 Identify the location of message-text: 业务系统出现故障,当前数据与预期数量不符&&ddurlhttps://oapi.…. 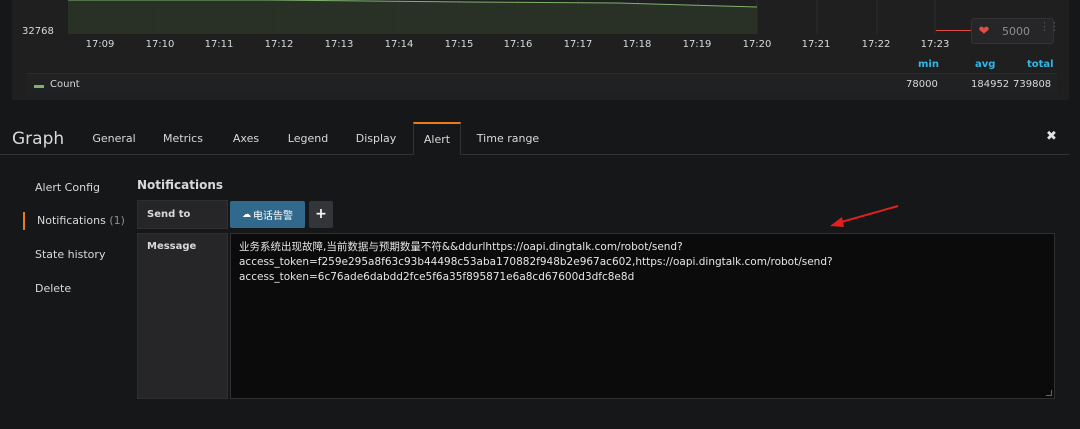
(641, 262).